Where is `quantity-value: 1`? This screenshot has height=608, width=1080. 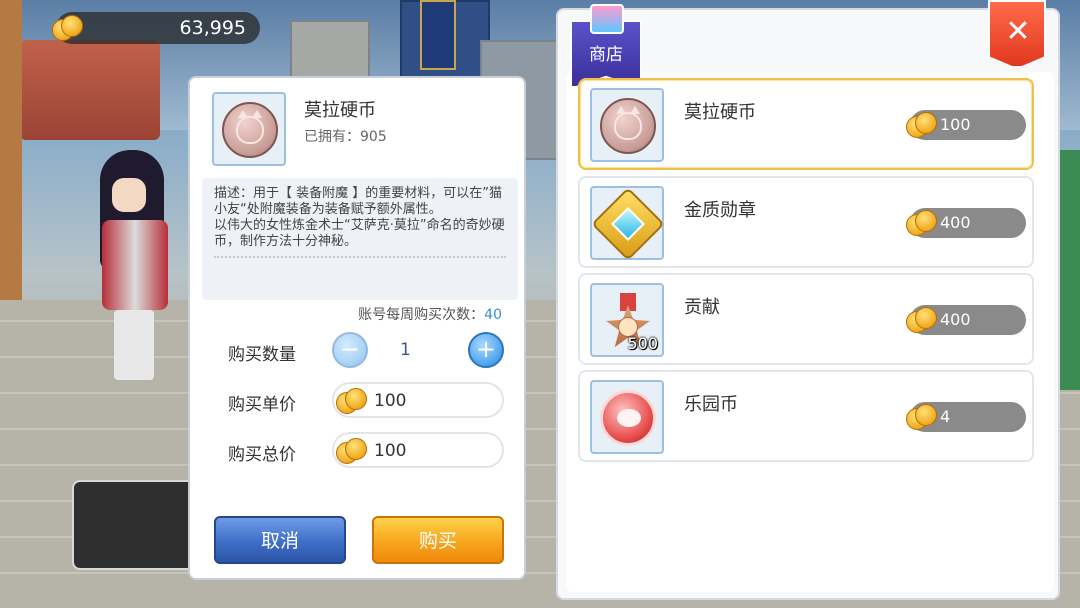 quantity-value: 1 is located at coordinates (405, 350).